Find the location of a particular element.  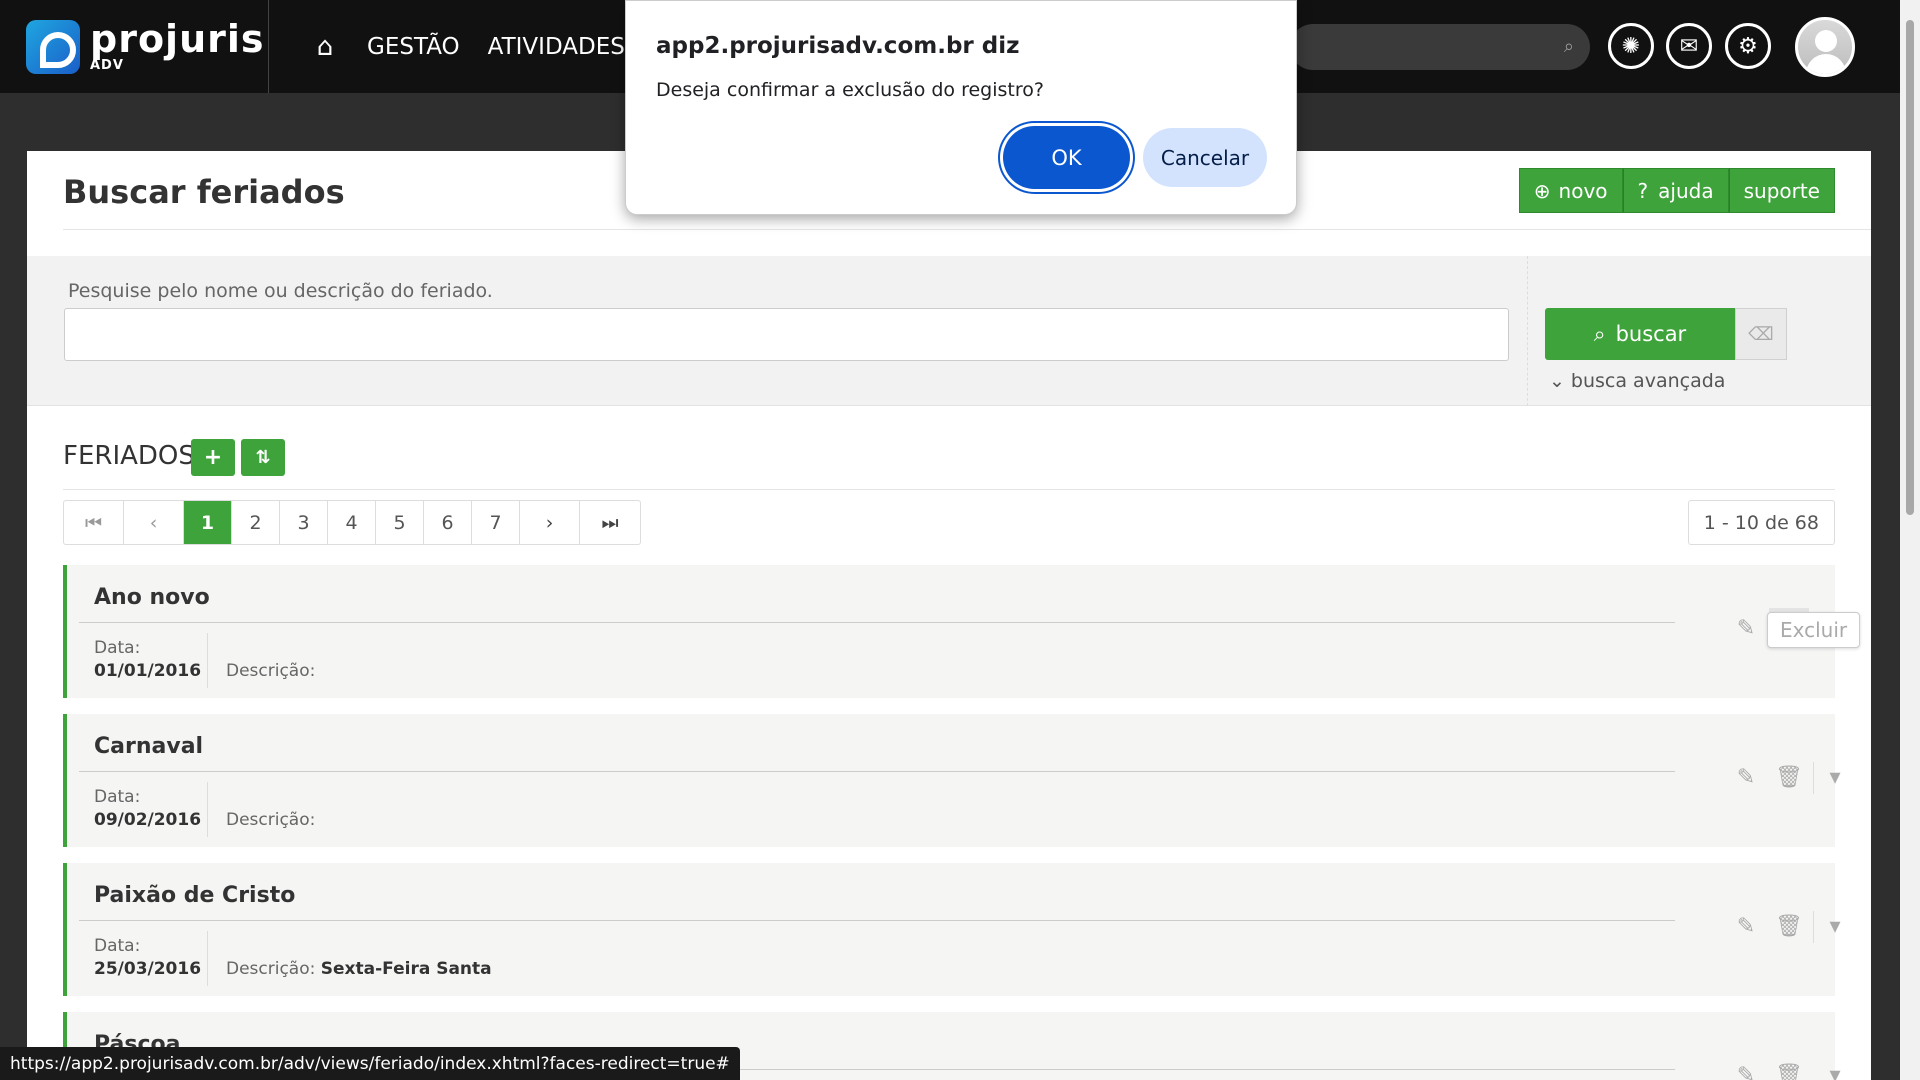

ajuda-label: ajuda is located at coordinates (1686, 190).